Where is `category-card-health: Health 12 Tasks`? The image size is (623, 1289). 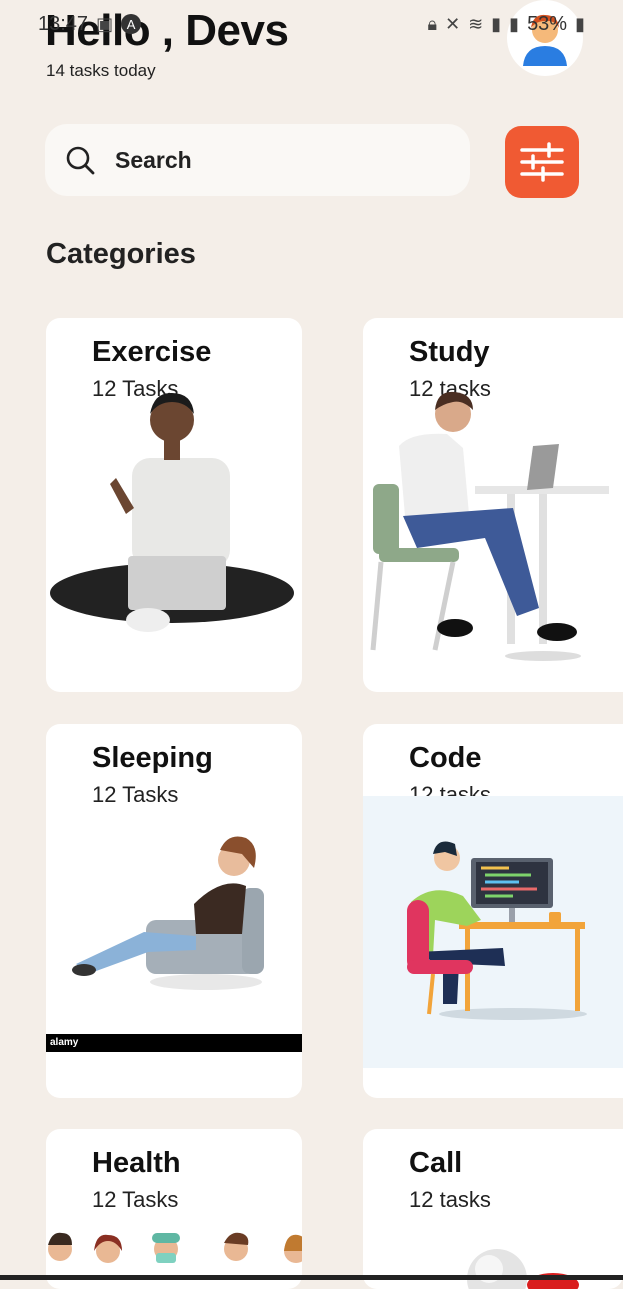
category-card-health: Health 12 Tasks is located at coordinates (174, 1209).